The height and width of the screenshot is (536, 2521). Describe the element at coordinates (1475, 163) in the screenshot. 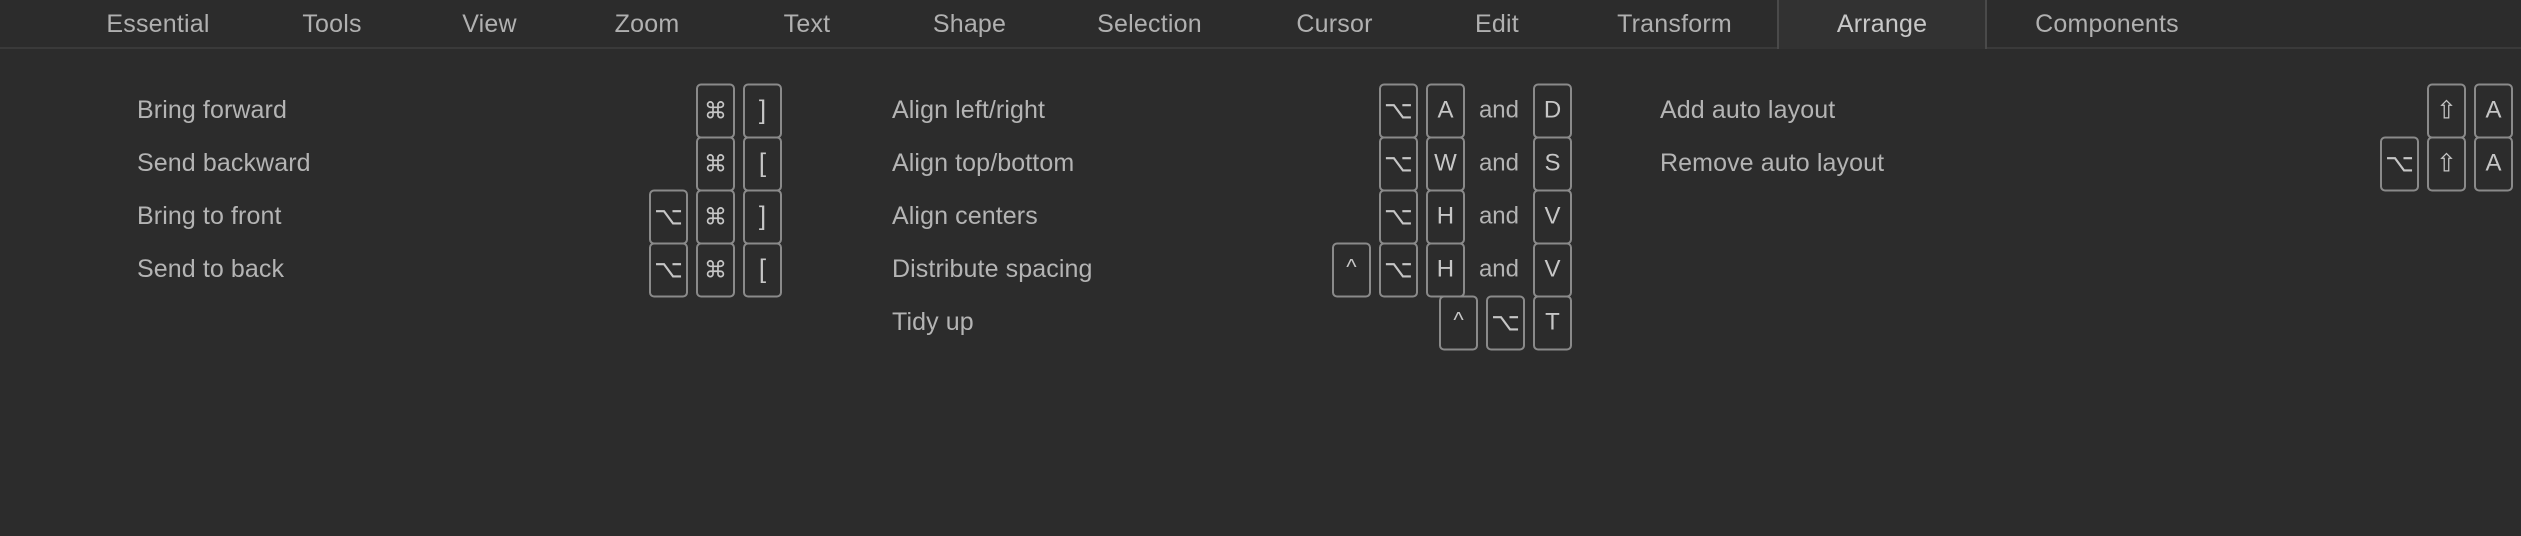

I see `shortcut-key-combo: ⌥ Wand S` at that location.